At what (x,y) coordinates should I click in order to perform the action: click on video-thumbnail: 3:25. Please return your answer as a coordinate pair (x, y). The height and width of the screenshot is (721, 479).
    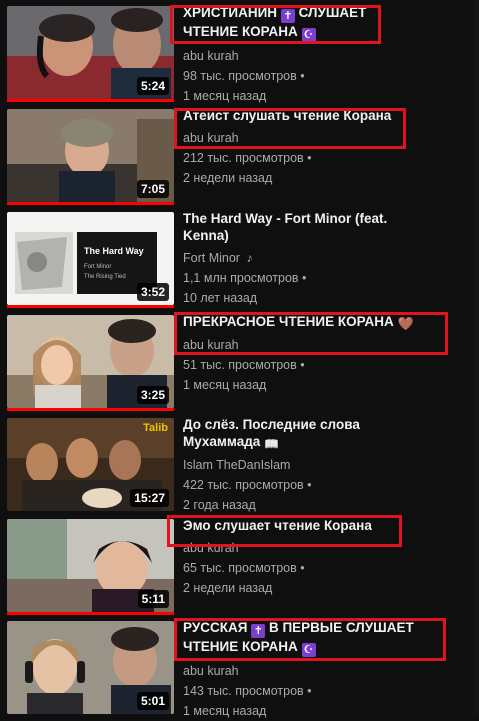
    Looking at the image, I should click on (90, 361).